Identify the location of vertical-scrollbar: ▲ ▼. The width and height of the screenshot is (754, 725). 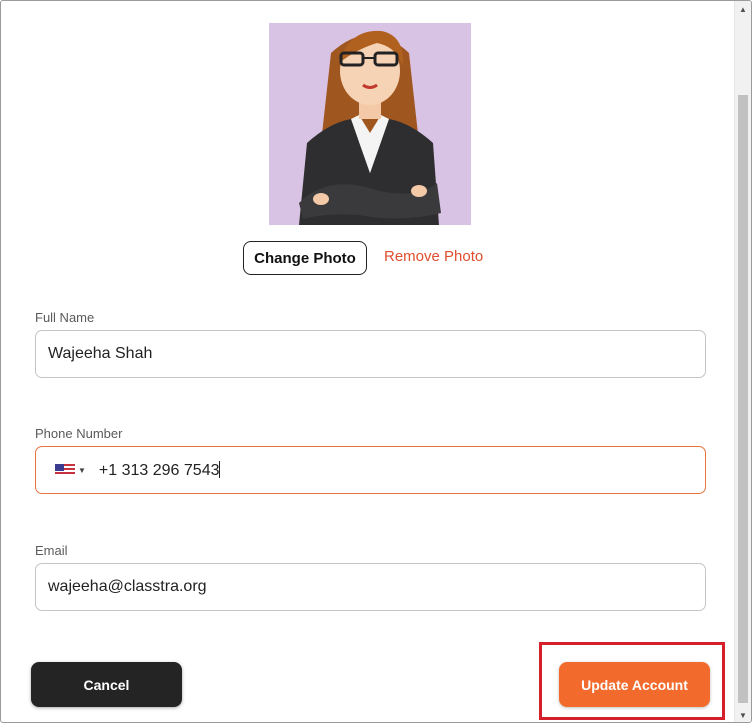
(742, 361).